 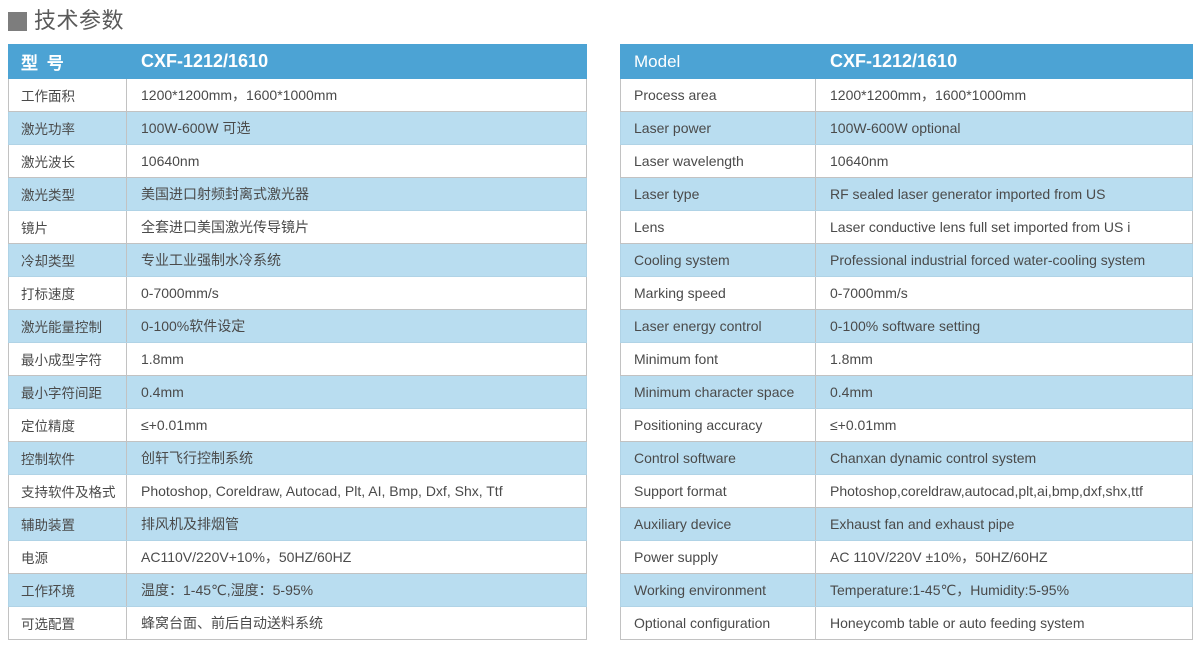 What do you see at coordinates (67, 590) in the screenshot?
I see `spec-label: 工作环境` at bounding box center [67, 590].